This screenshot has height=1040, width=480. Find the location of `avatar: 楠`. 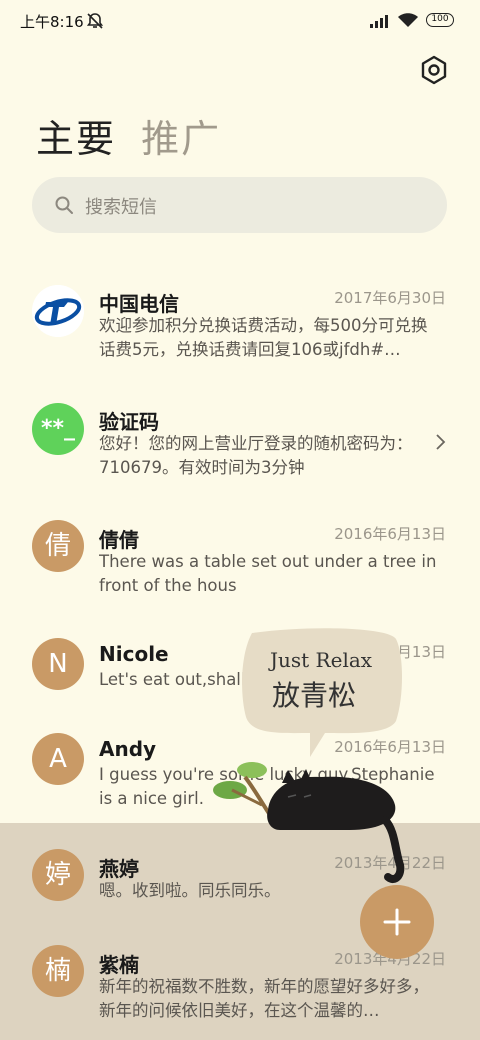

avatar: 楠 is located at coordinates (58, 971).